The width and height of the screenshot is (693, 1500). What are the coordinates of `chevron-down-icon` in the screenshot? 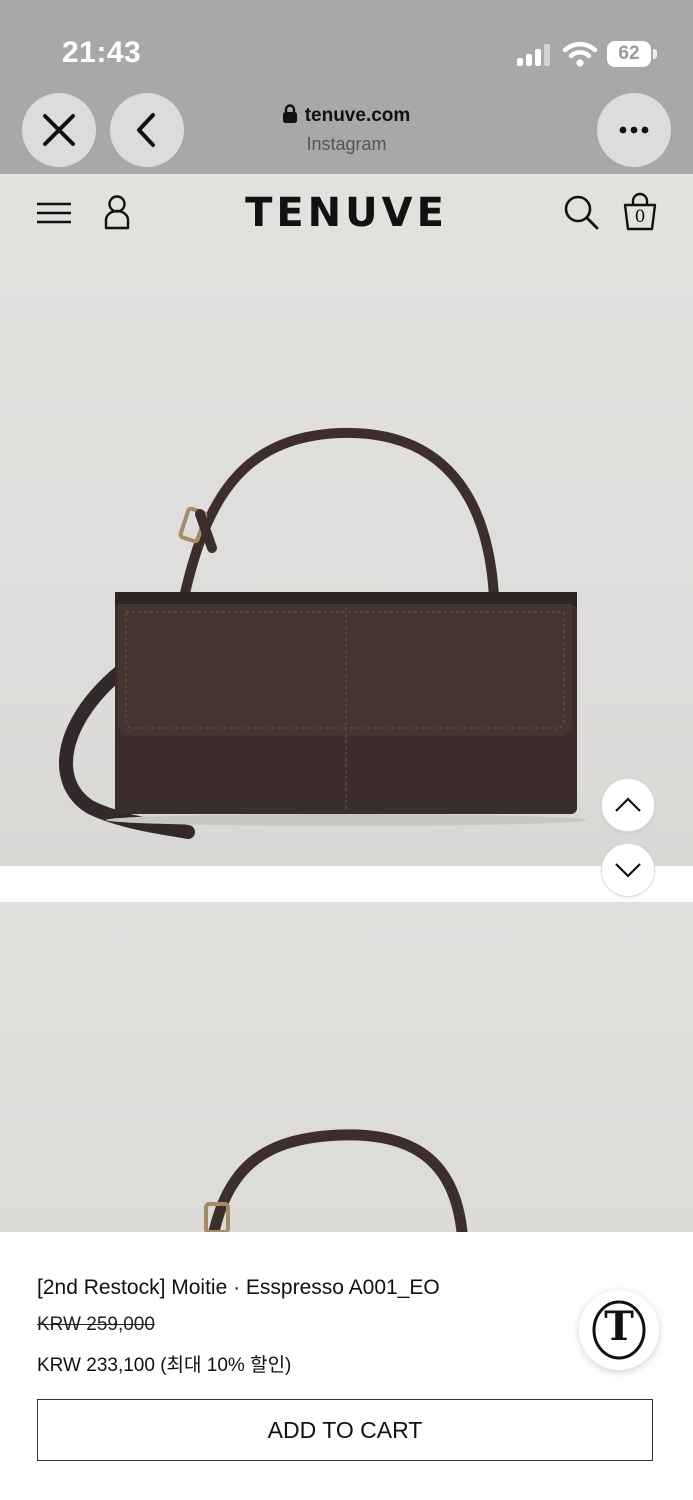 It's located at (628, 870).